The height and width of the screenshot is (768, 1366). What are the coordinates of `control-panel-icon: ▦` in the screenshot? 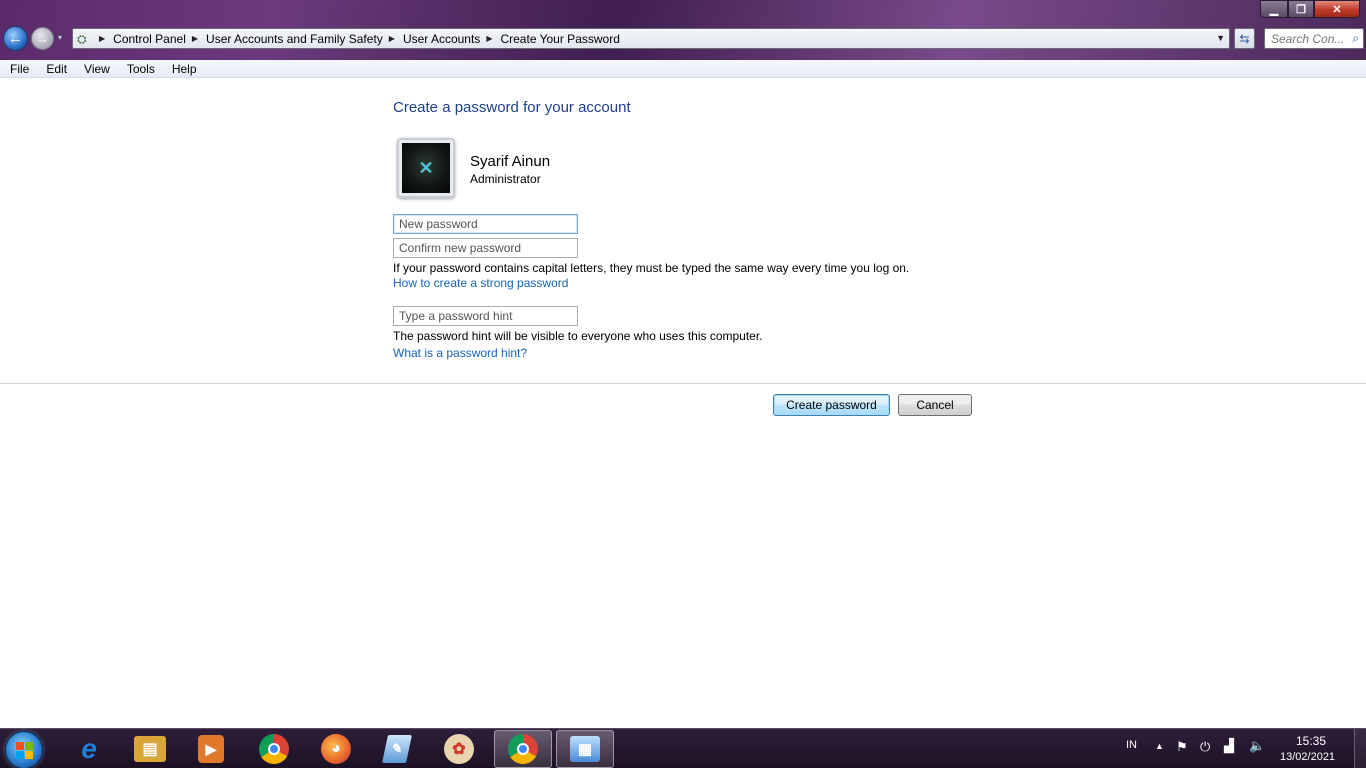 It's located at (585, 749).